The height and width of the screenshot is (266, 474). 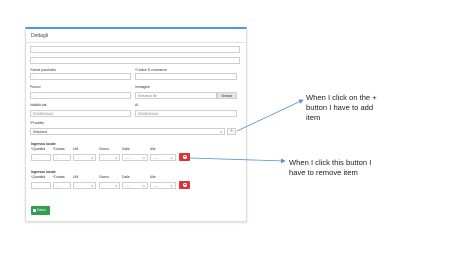 What do you see at coordinates (330, 162) in the screenshot?
I see `remove-note-line: When I click this button I` at bounding box center [330, 162].